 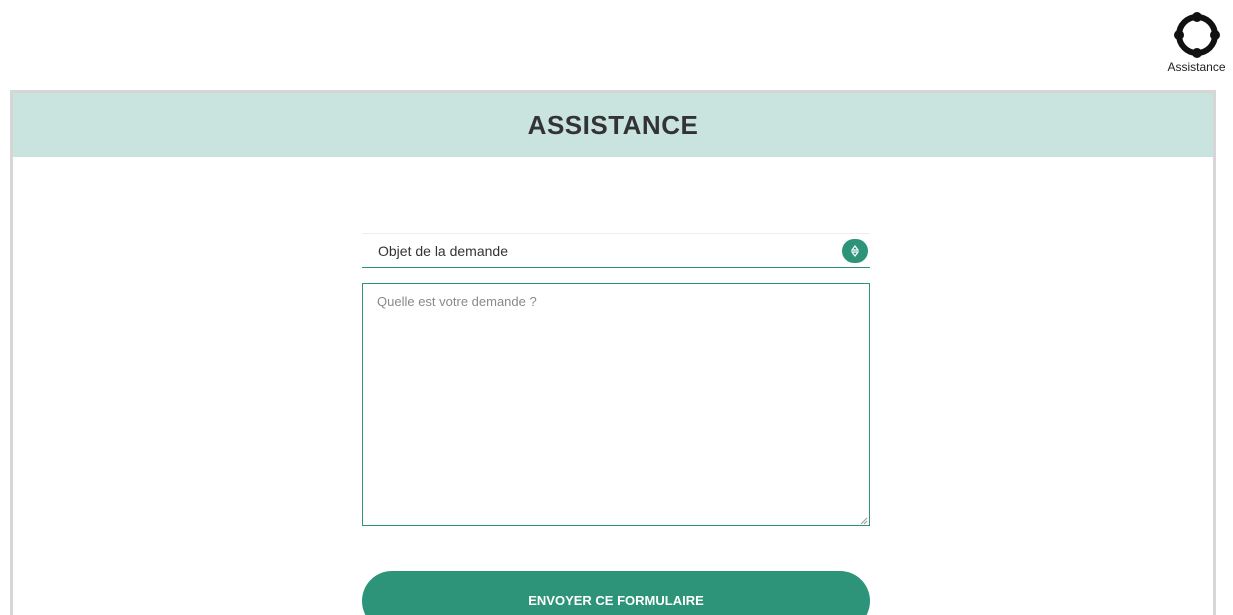 I want to click on page-title: ASSISTANCE, so click(x=613, y=124).